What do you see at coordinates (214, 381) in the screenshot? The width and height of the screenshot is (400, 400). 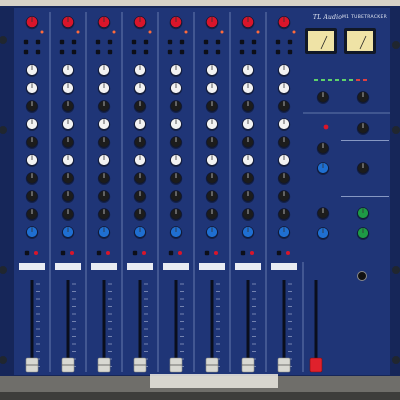 I see `foreground-blur` at bounding box center [214, 381].